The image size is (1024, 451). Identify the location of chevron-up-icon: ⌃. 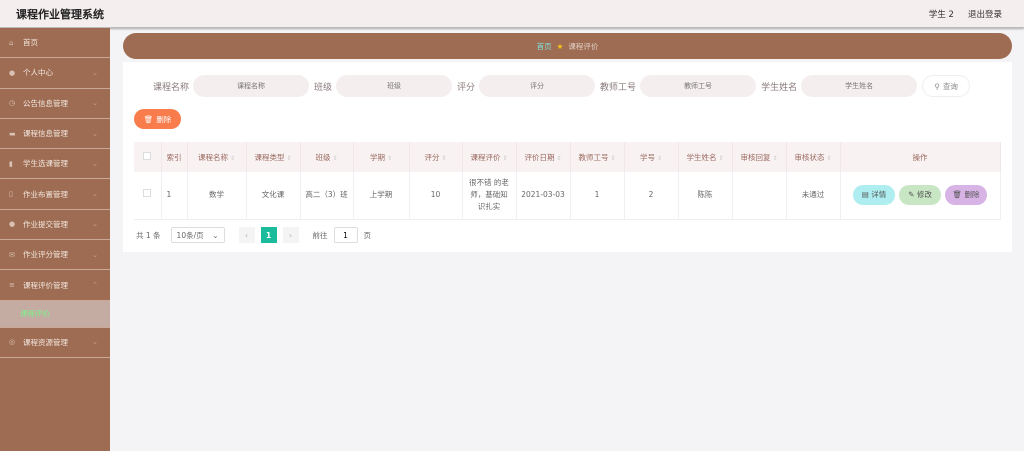
(95, 285).